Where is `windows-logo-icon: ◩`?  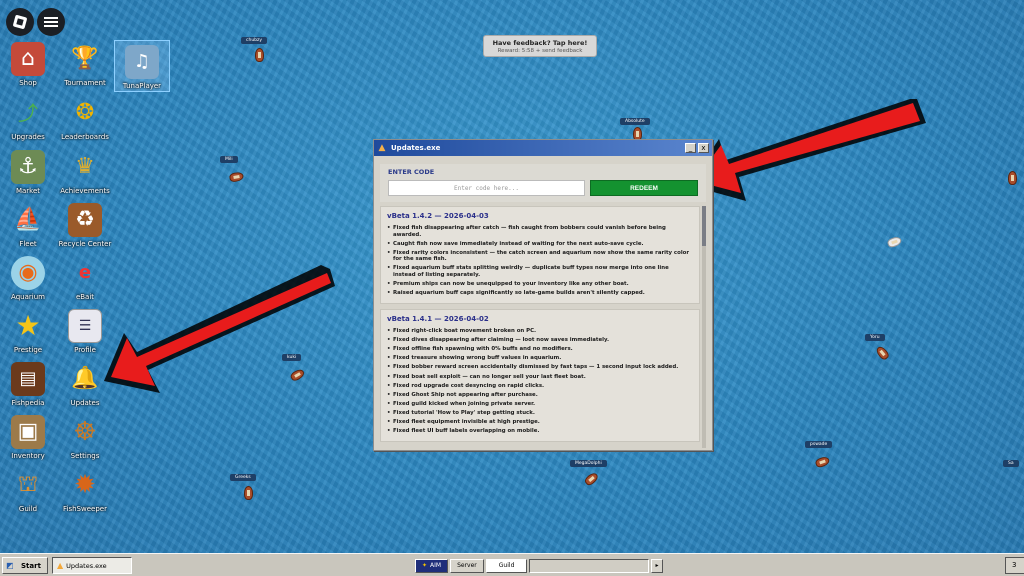 windows-logo-icon: ◩ is located at coordinates (10, 565).